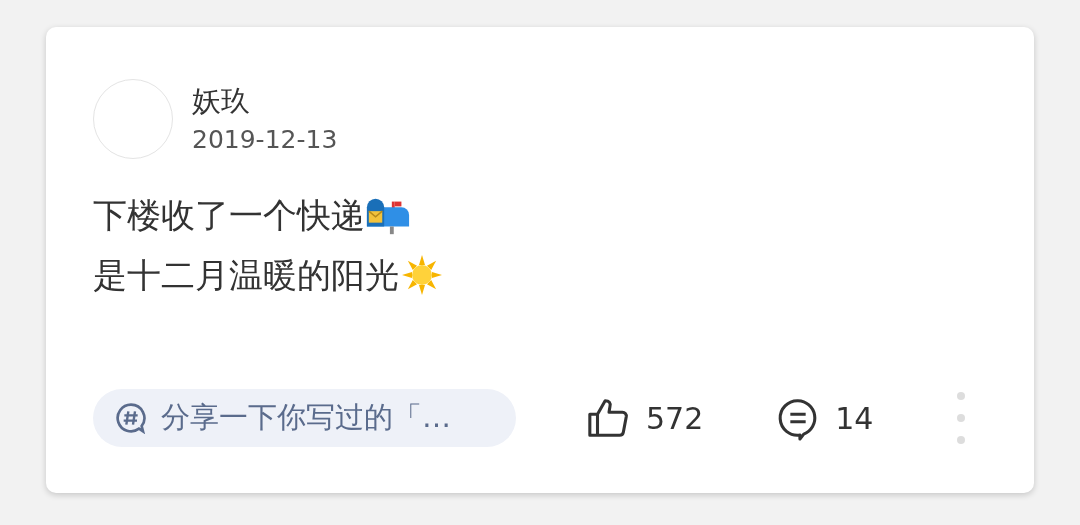 This screenshot has width=1080, height=525. I want to click on author-name: 妖玖, so click(265, 101).